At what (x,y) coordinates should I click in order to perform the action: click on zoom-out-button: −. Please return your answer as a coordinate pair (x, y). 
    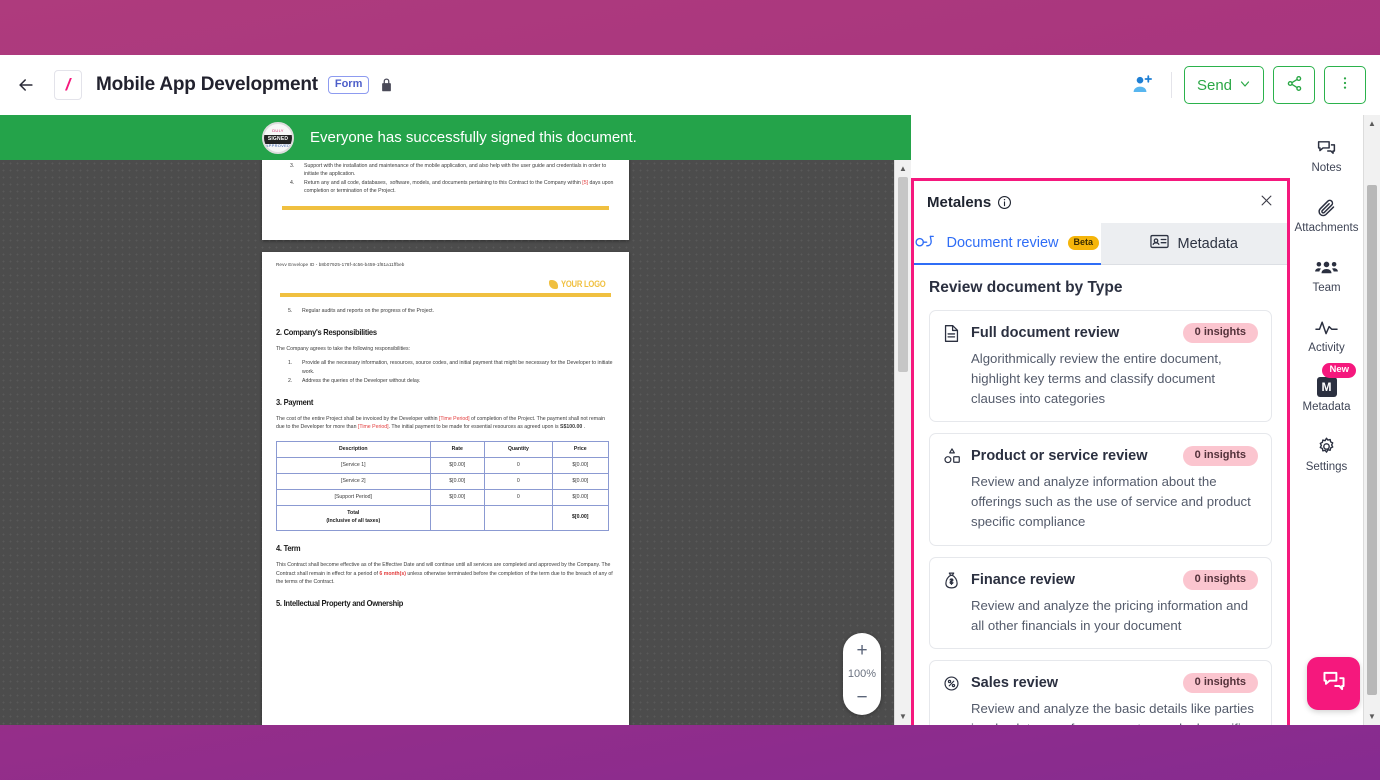
    Looking at the image, I should click on (861, 697).